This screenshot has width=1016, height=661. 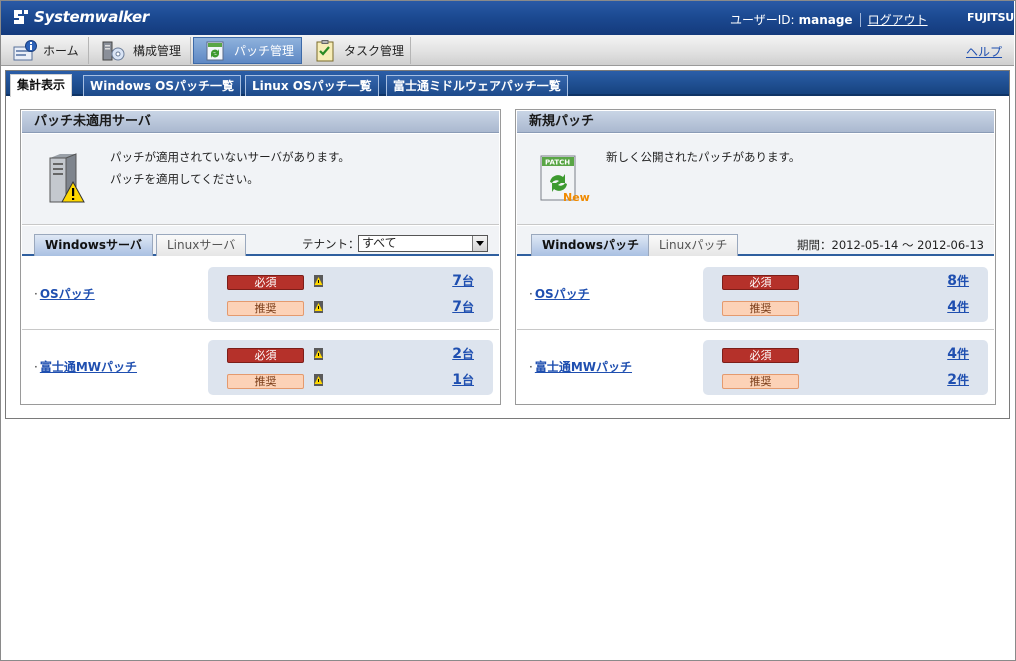 I want to click on required-server-count: 2台, so click(x=449, y=353).